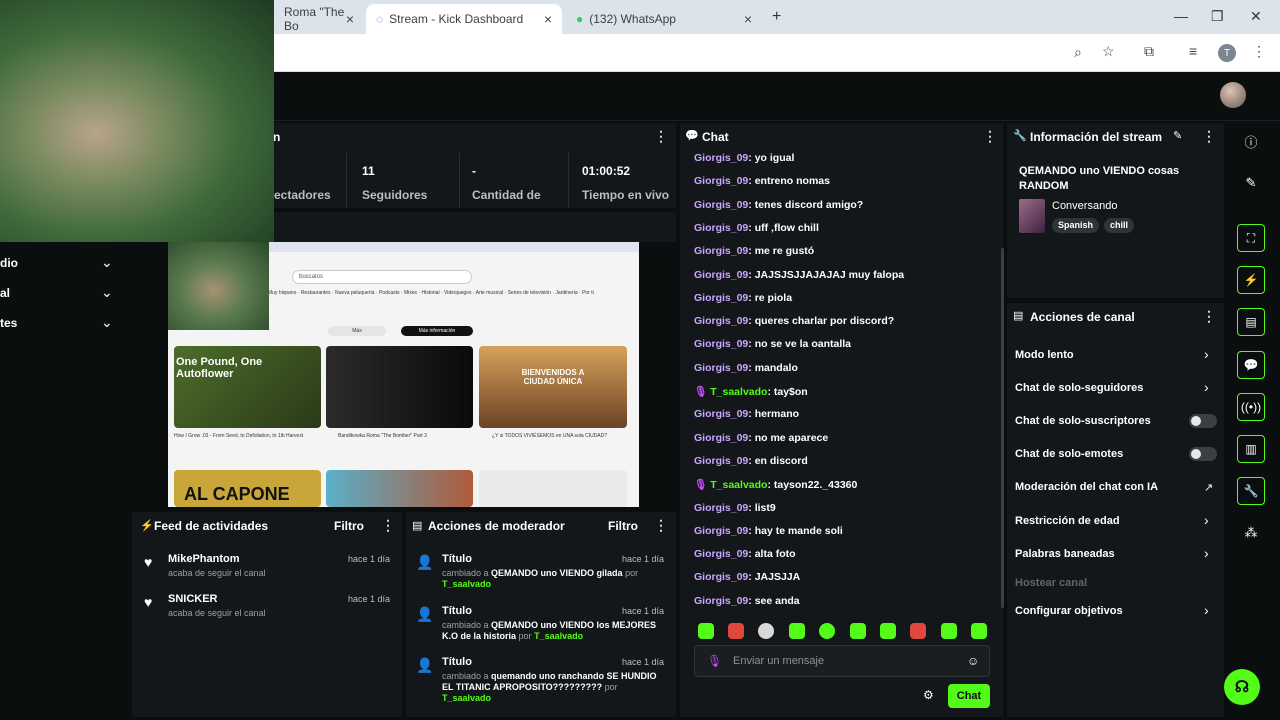 The width and height of the screenshot is (1280, 720). What do you see at coordinates (1251, 238) in the screenshot?
I see `fullscreen-icon: ⛶` at bounding box center [1251, 238].